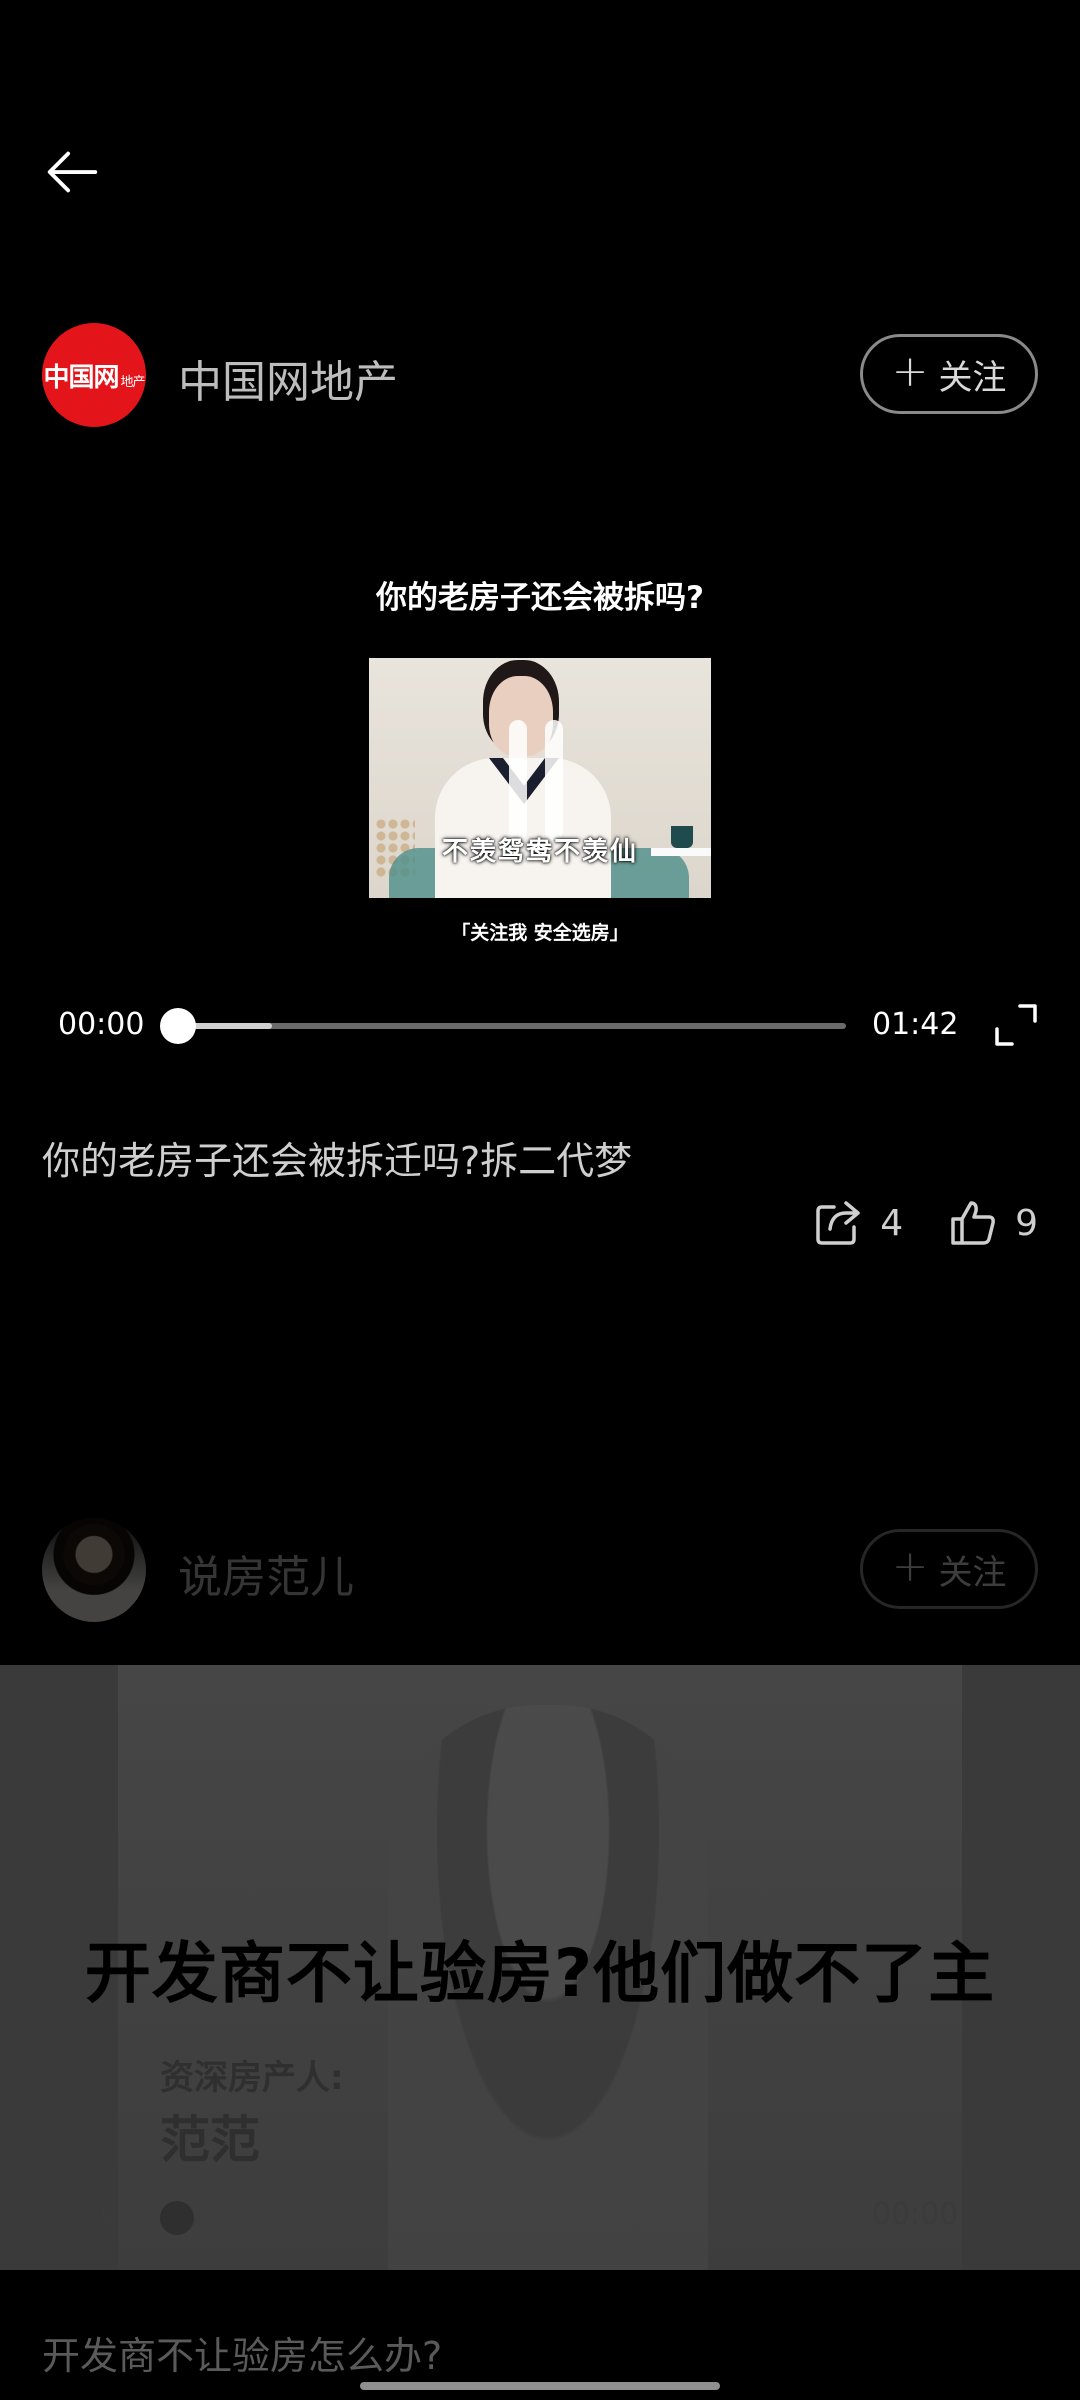 This screenshot has width=1080, height=2400. I want to click on video-caption: 不羡鸳鸯不羡仙, so click(539, 852).